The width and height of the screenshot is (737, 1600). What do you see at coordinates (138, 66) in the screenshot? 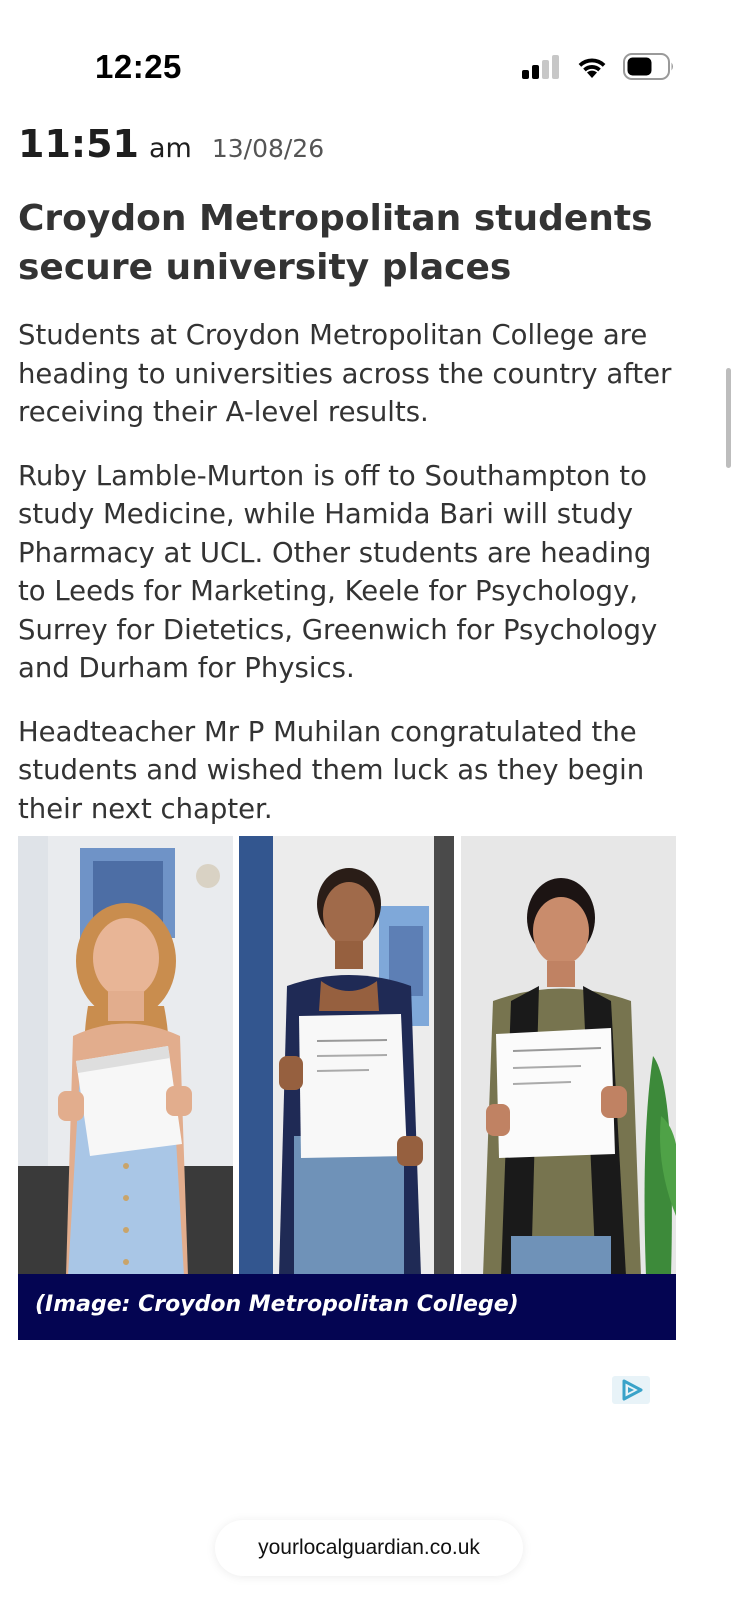
I see `status-time: 12:25` at bounding box center [138, 66].